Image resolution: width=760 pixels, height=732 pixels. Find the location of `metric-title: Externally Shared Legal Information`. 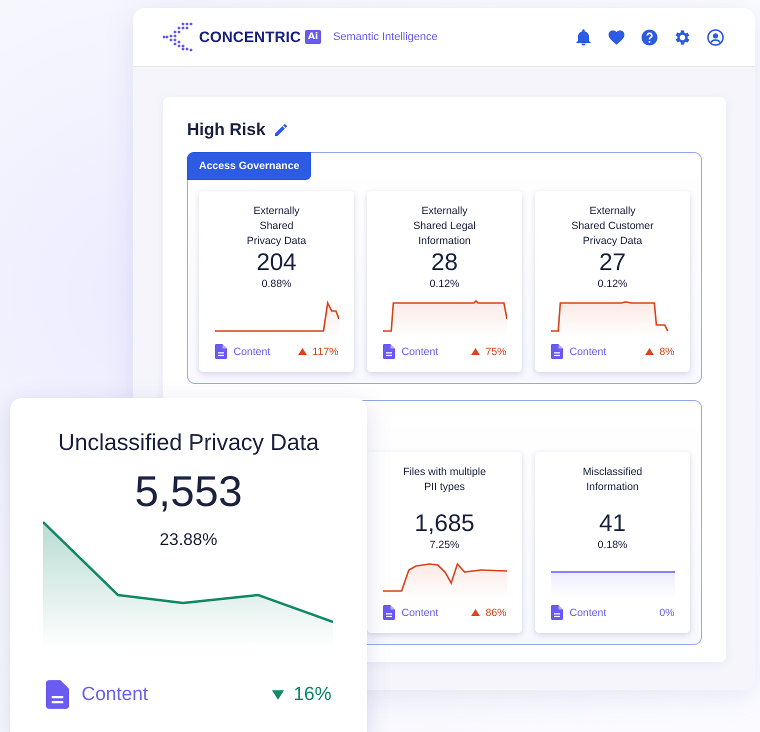

metric-title: Externally Shared Legal Information is located at coordinates (444, 226).